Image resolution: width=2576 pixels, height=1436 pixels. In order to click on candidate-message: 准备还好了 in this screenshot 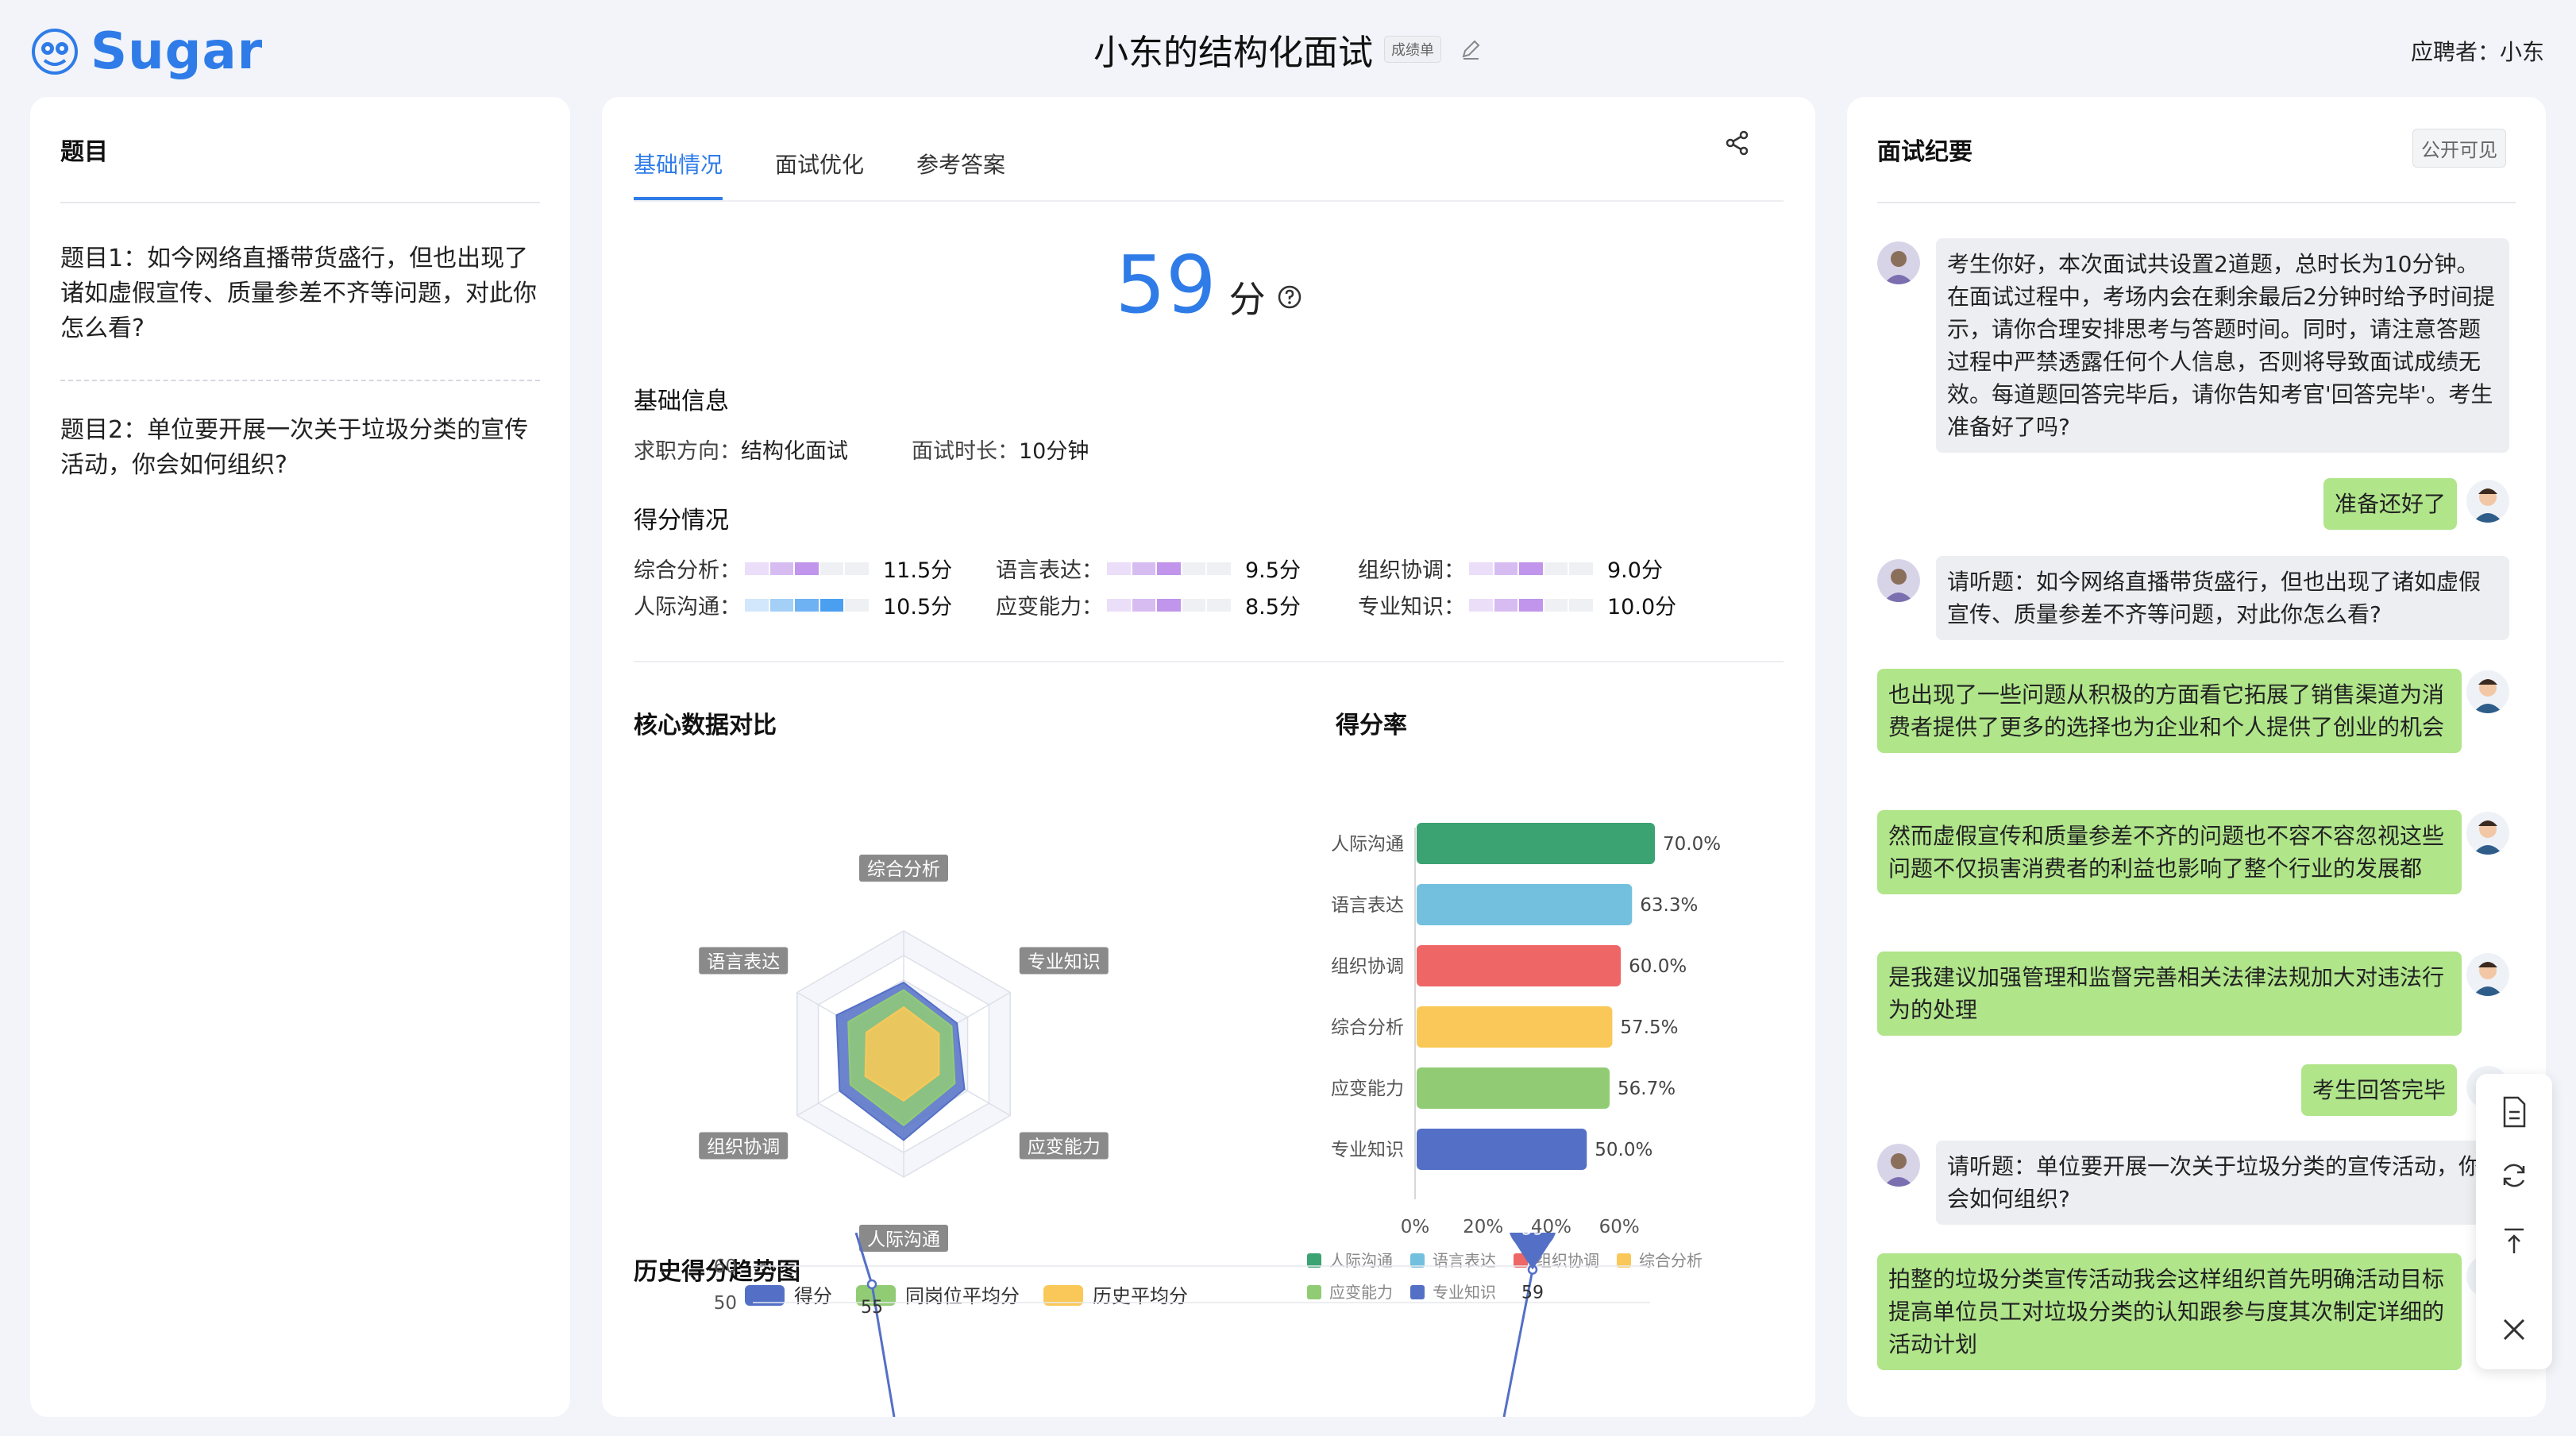, I will do `click(2390, 504)`.